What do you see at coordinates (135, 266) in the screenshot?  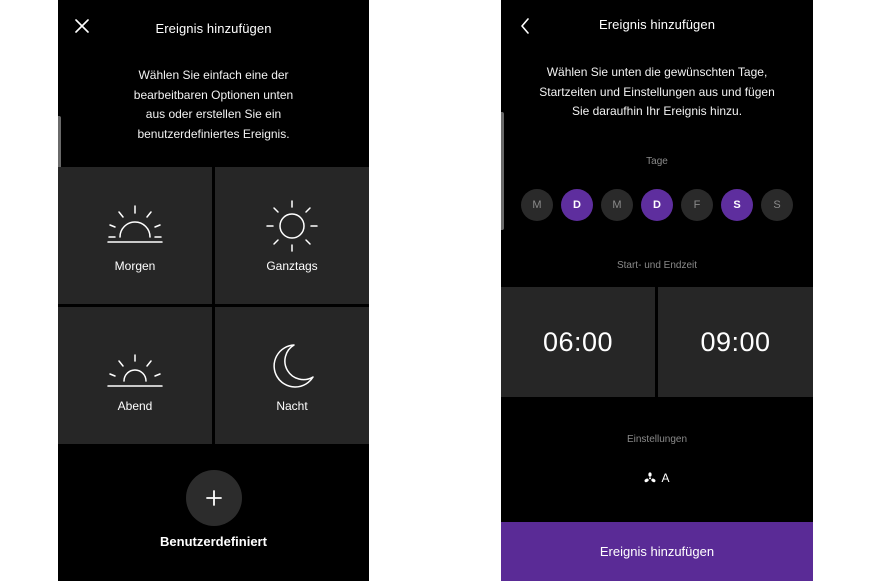 I see `tile-label: Morgen` at bounding box center [135, 266].